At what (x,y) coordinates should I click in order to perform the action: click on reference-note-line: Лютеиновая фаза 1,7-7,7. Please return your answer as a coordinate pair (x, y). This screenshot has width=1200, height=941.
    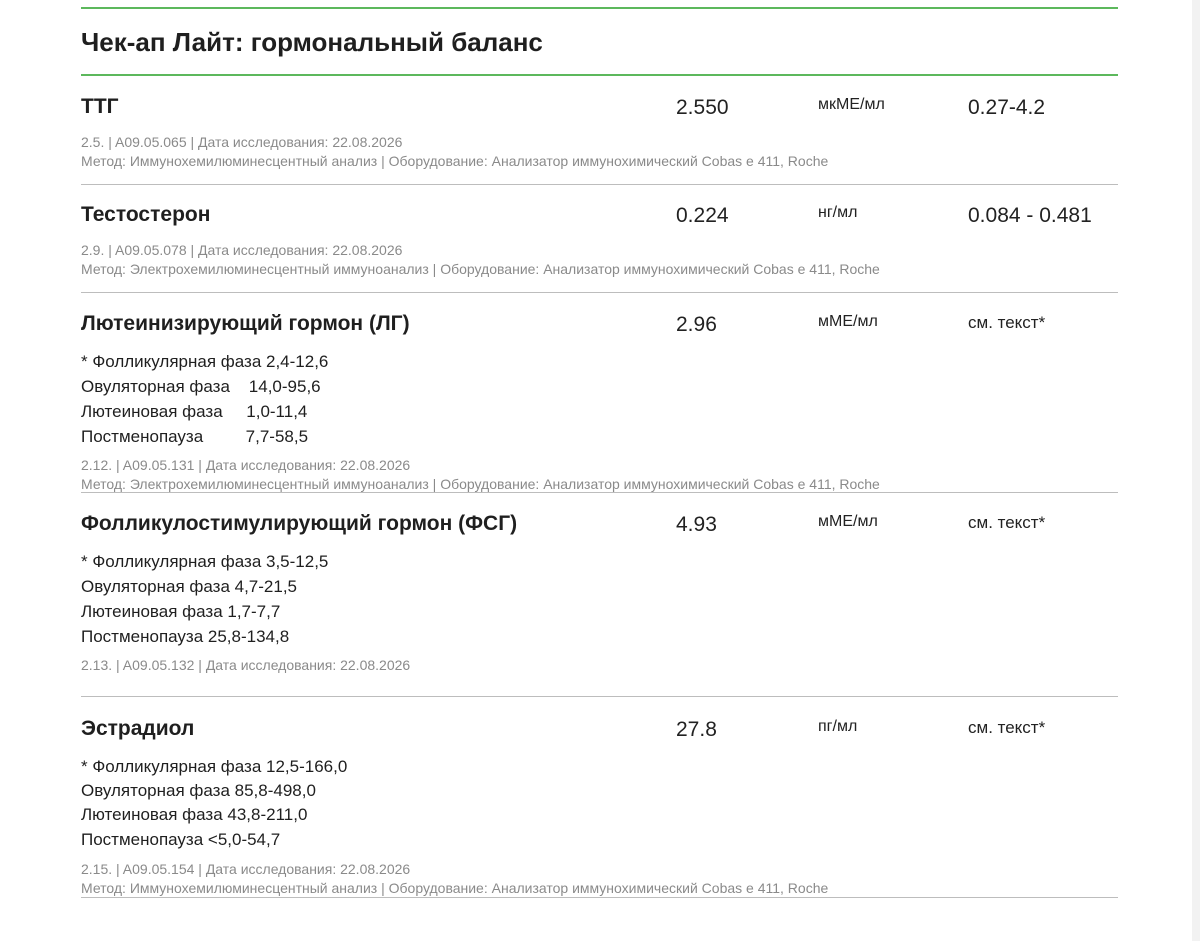
    Looking at the image, I should click on (181, 611).